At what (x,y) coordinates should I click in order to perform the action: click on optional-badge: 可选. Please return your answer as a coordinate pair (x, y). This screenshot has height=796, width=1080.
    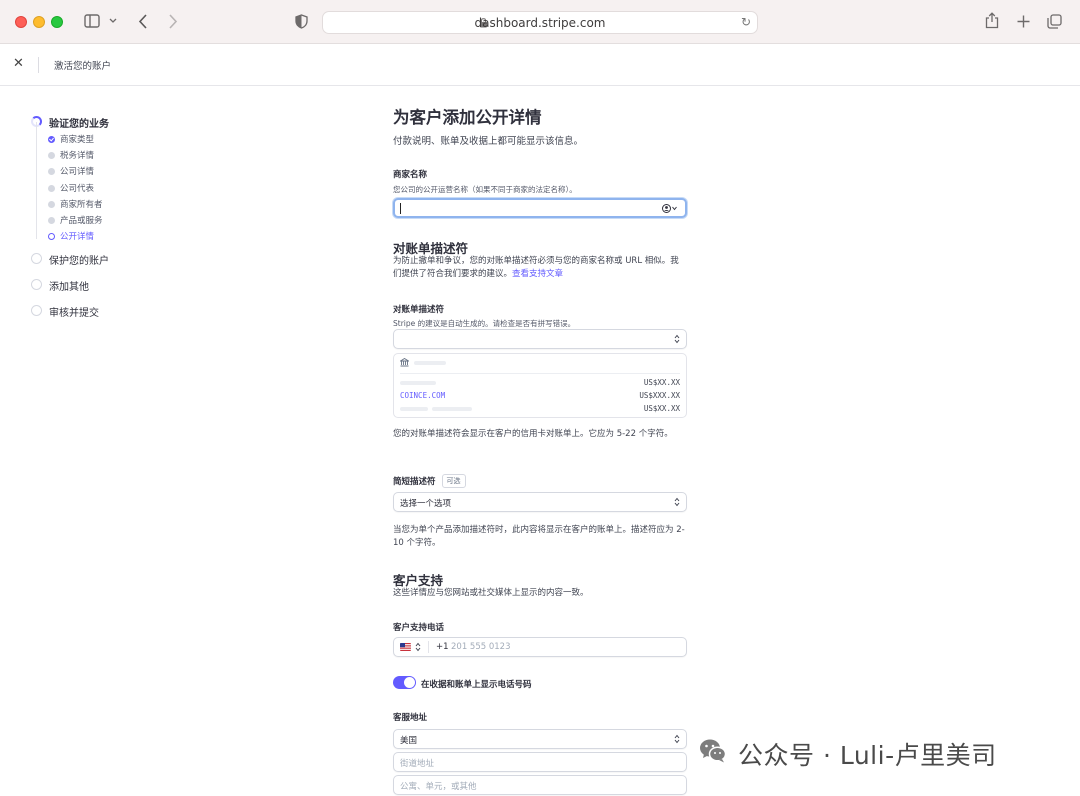
    Looking at the image, I should click on (453, 481).